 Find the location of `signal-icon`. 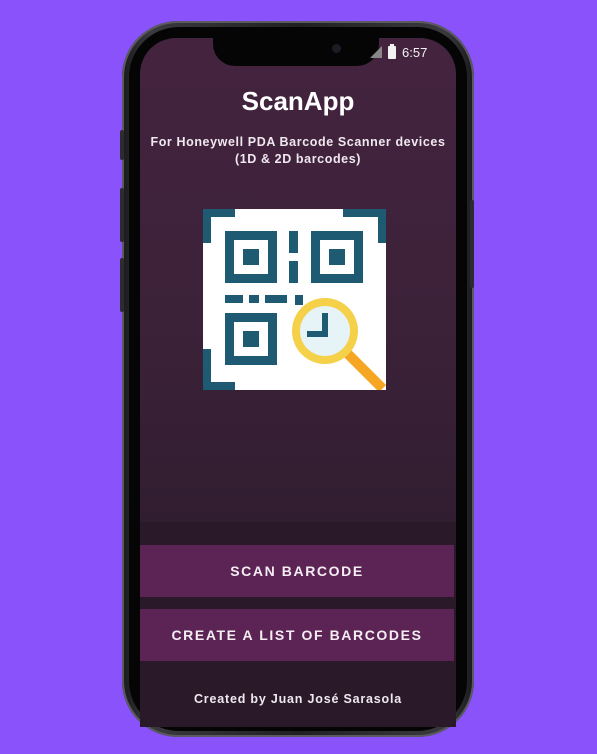

signal-icon is located at coordinates (376, 52).